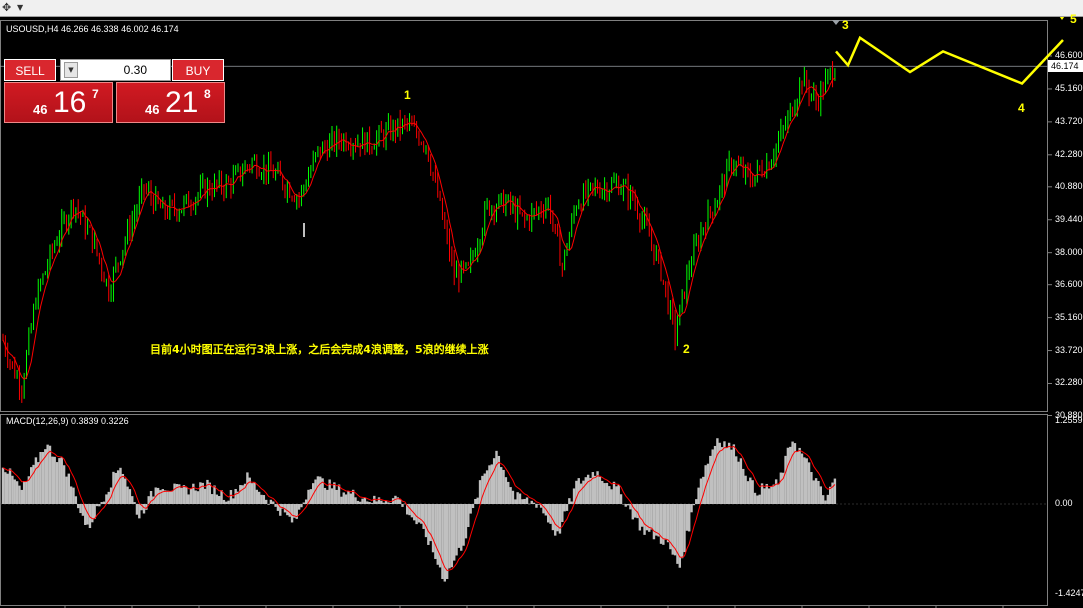 The width and height of the screenshot is (1083, 608). What do you see at coordinates (95, 94) in the screenshot?
I see `sell-price-sup: 7` at bounding box center [95, 94].